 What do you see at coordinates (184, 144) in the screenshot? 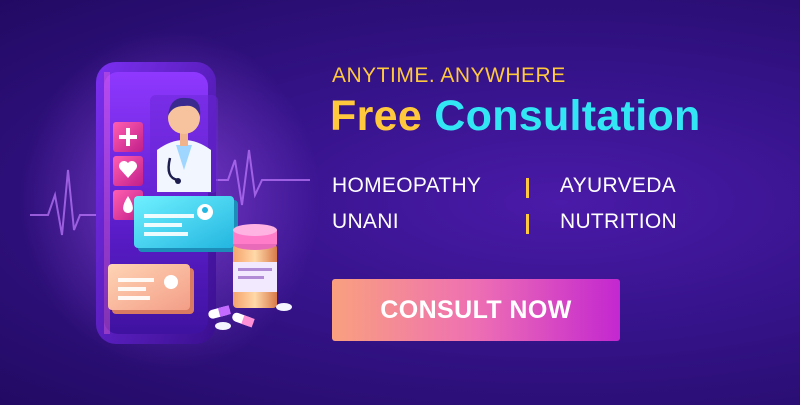
I see `doctor-avatar-icon` at bounding box center [184, 144].